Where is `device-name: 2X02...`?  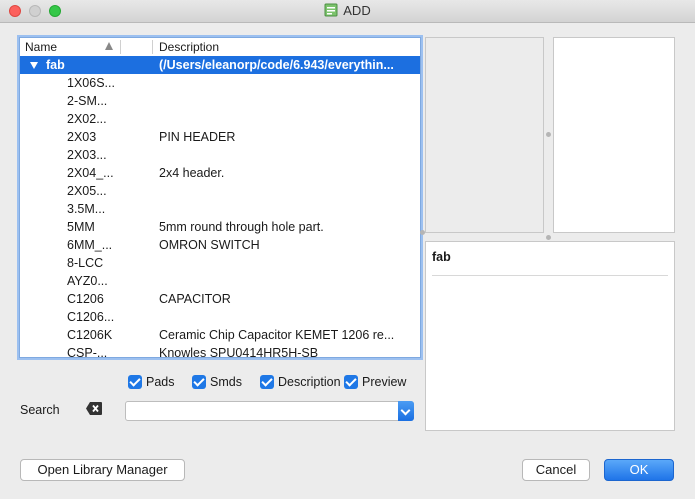 device-name: 2X02... is located at coordinates (87, 119).